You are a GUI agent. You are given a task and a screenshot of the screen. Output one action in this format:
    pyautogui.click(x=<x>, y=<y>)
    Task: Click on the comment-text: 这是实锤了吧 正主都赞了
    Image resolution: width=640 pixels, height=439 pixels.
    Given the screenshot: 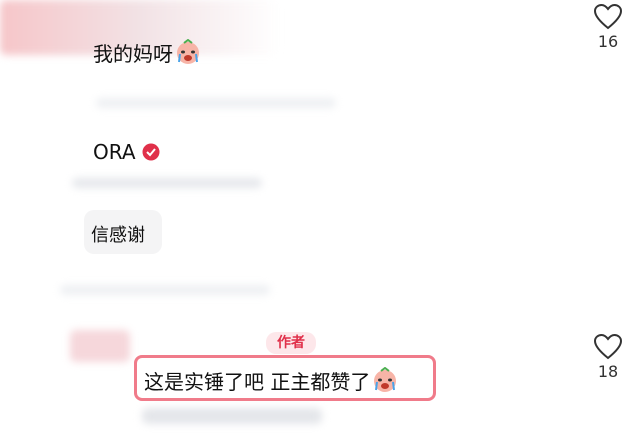 What is the action you would take?
    pyautogui.click(x=271, y=380)
    